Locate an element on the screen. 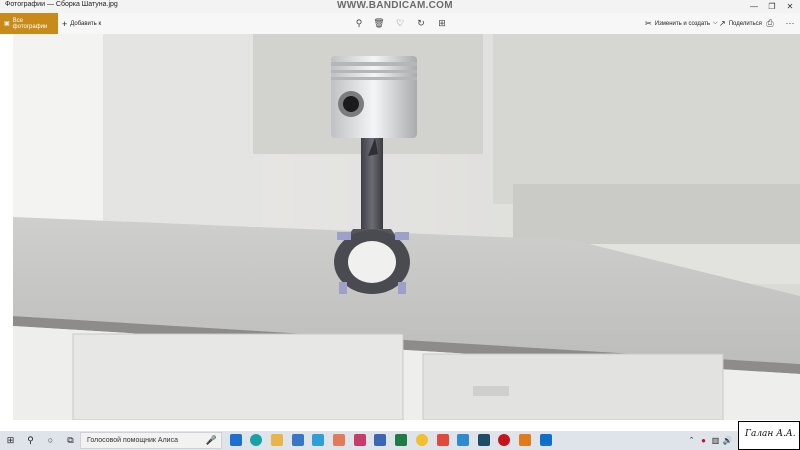 The height and width of the screenshot is (450, 800). alice-assistant-search: Голосовой помощник Алиса 🎤 is located at coordinates (151, 440).